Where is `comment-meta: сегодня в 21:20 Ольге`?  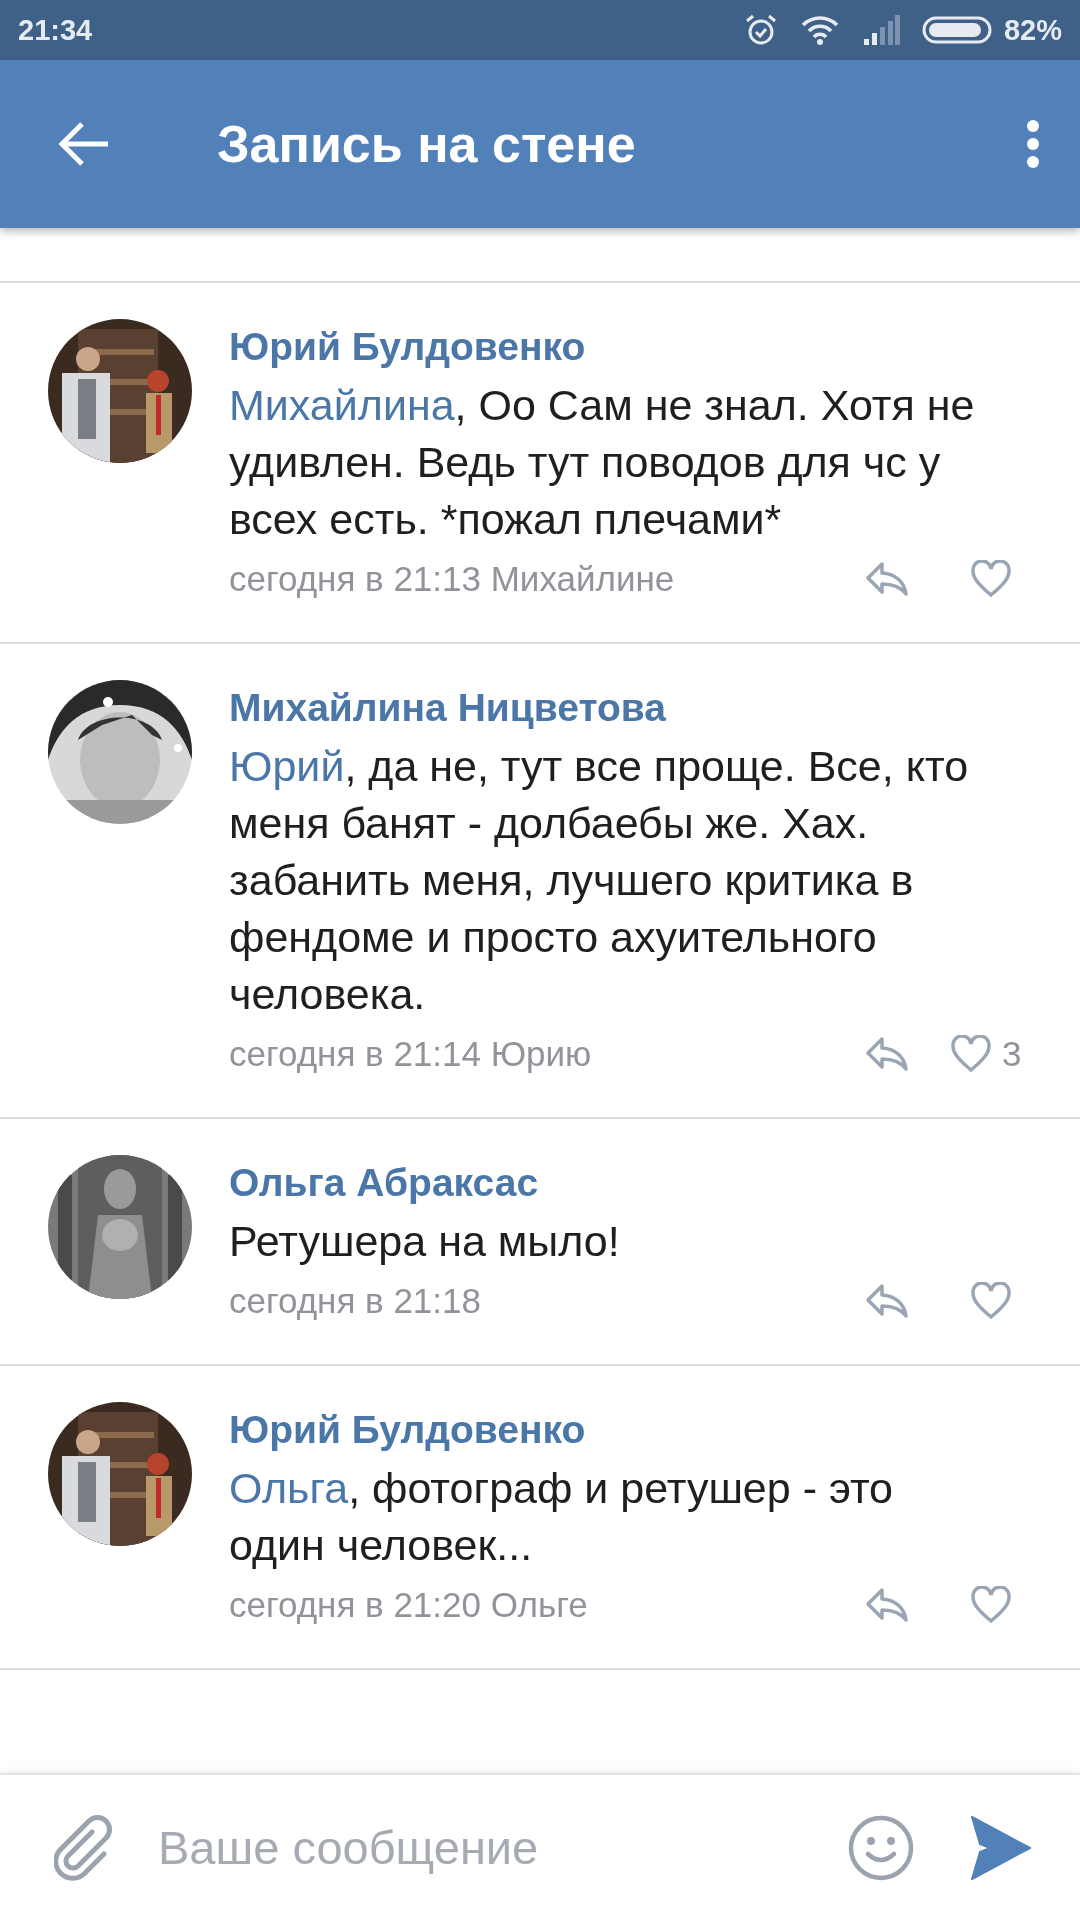 comment-meta: сегодня в 21:20 Ольге is located at coordinates (409, 1605).